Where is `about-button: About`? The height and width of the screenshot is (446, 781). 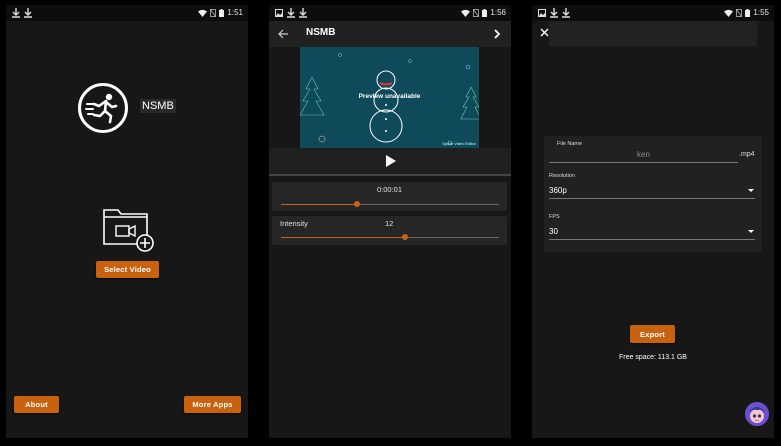
about-button: About is located at coordinates (36, 404).